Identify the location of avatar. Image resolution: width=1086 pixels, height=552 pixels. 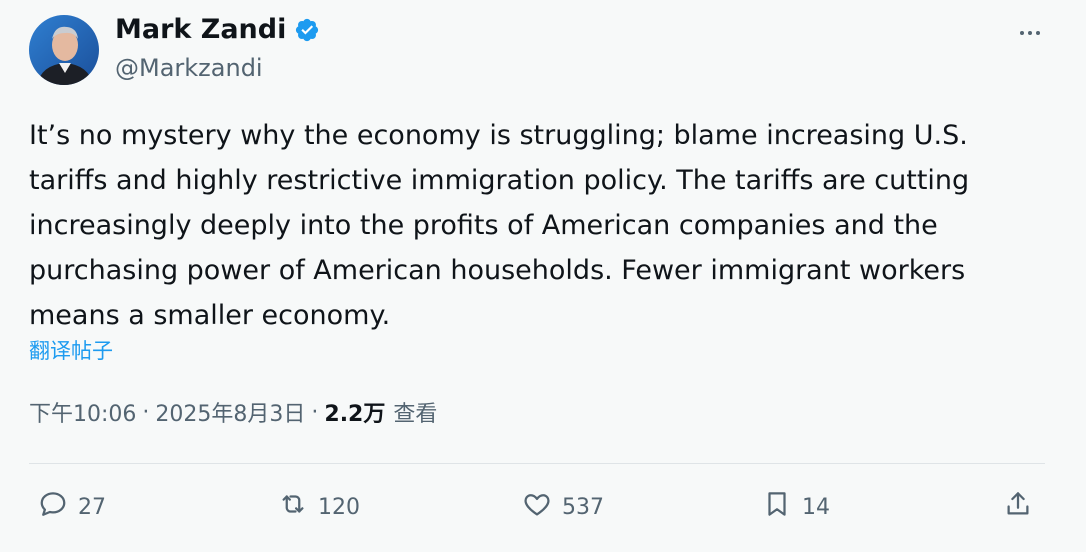
(64, 50).